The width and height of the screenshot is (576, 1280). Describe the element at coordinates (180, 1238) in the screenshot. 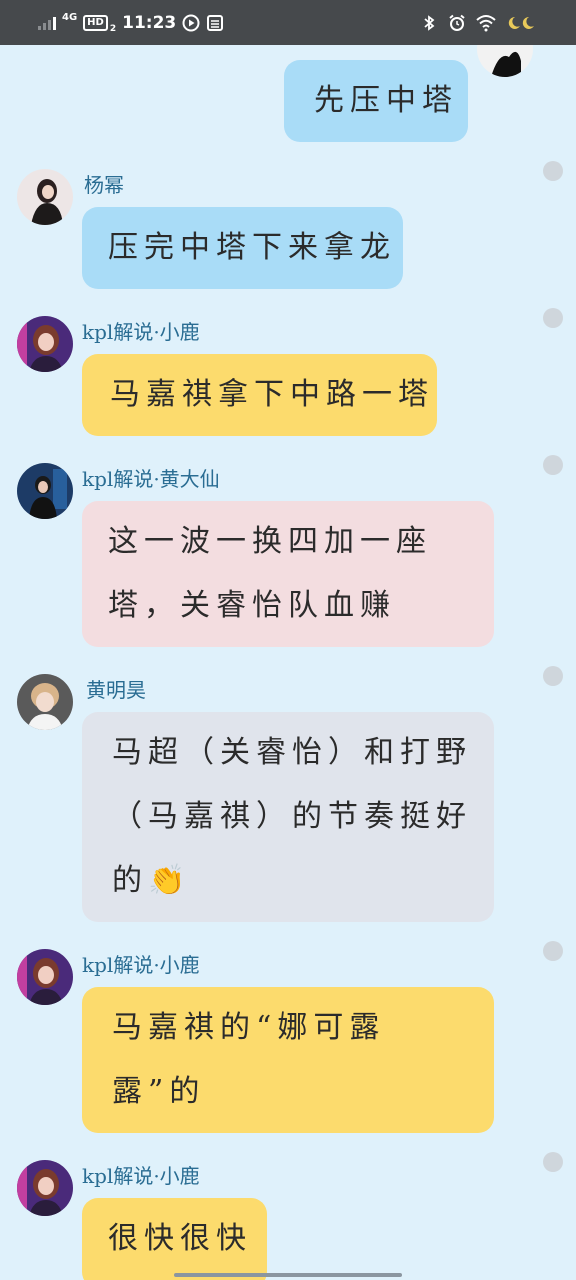

I see `message-text: 很快很快` at that location.